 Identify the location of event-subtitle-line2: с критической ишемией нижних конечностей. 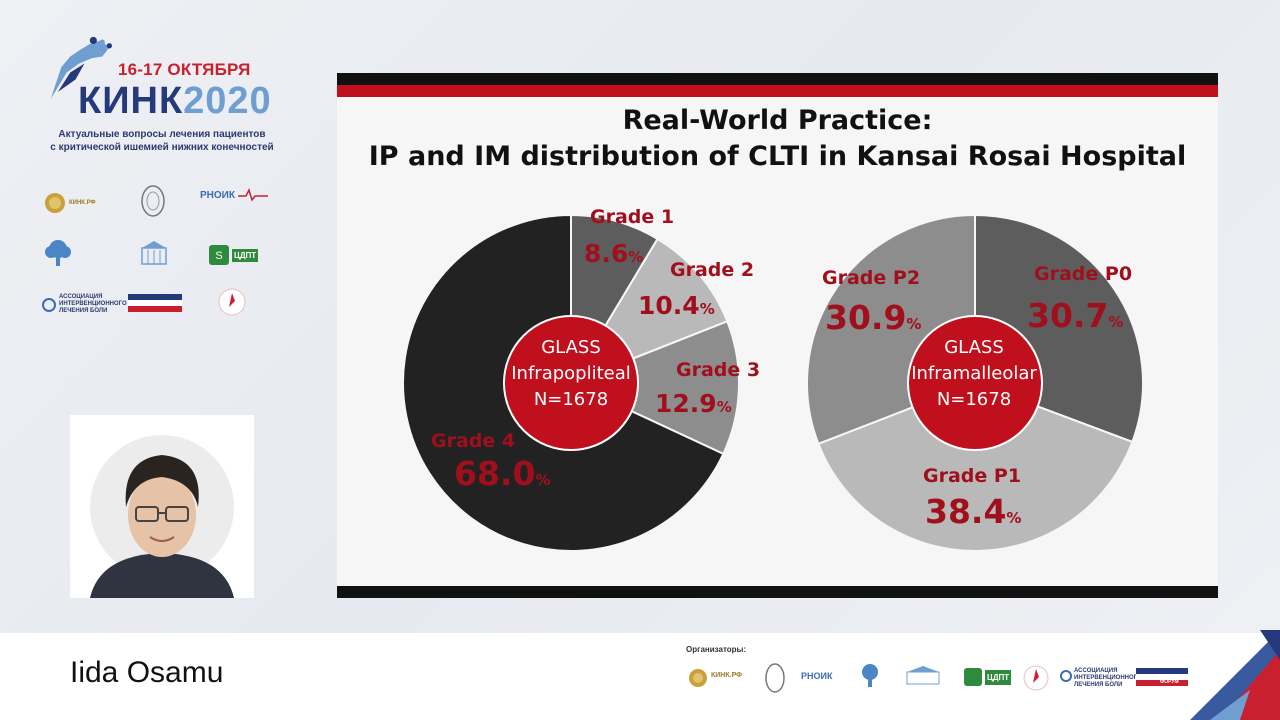
(162, 147).